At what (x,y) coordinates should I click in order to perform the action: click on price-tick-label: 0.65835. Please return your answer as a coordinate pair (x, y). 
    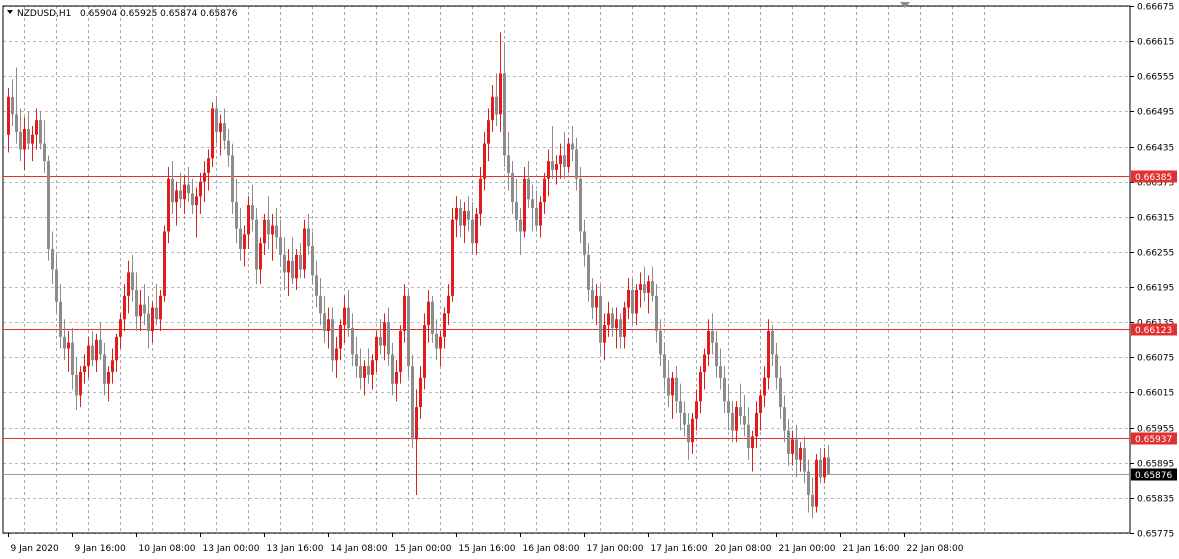
    Looking at the image, I should click on (1155, 500).